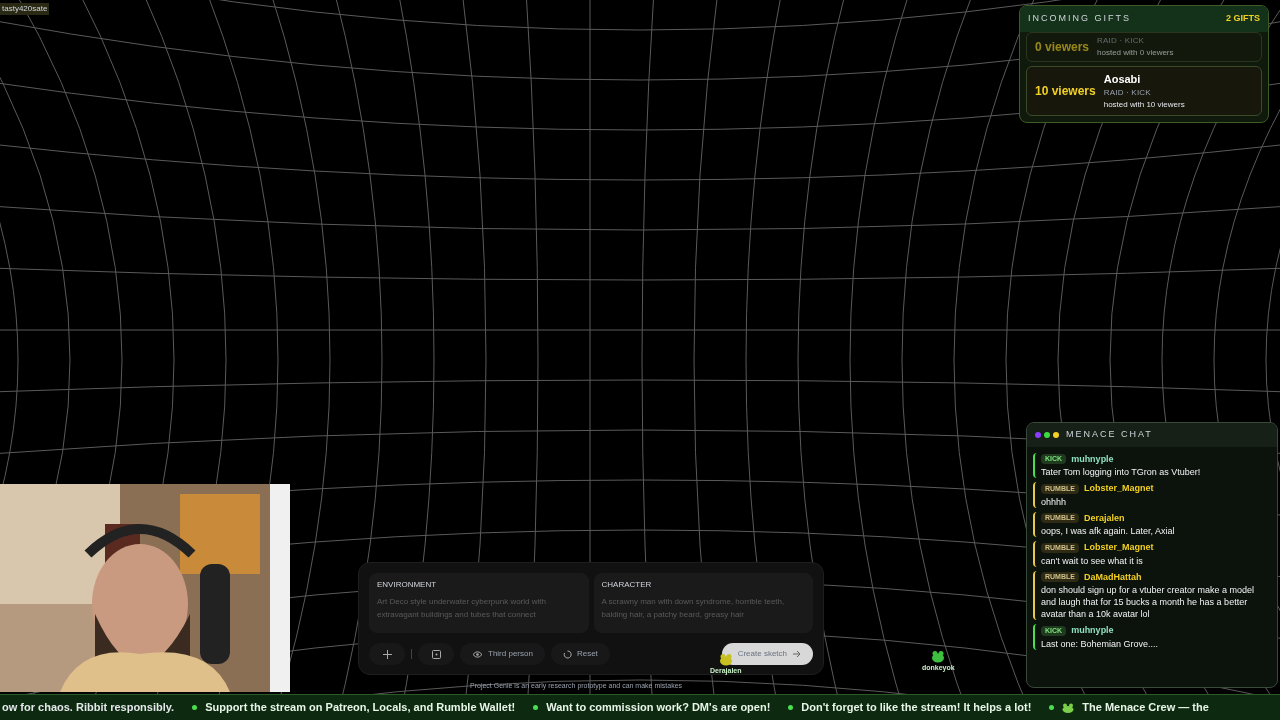 This screenshot has height=720, width=1280. What do you see at coordinates (1122, 79) in the screenshot?
I see `gifter-name: Aosabi` at bounding box center [1122, 79].